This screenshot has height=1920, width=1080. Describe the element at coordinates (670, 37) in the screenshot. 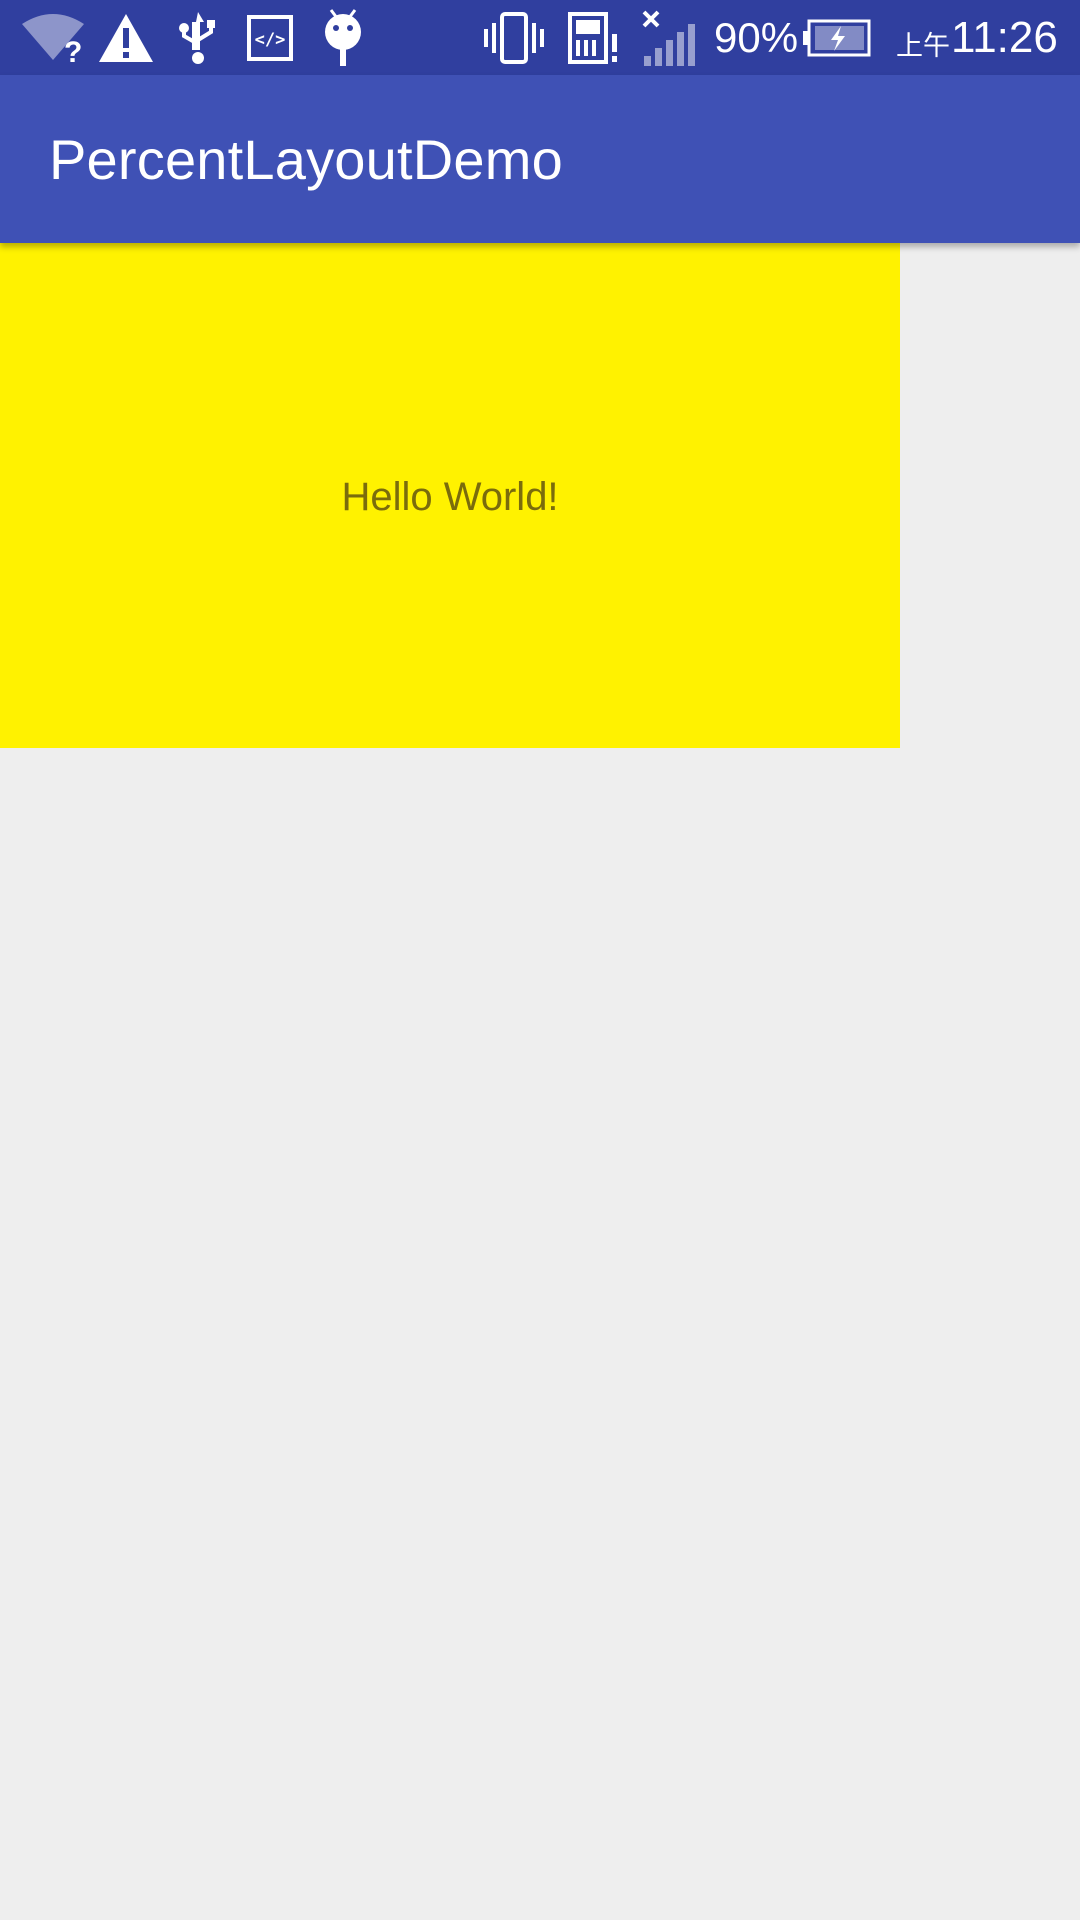

I see `signal-no-service-icon` at that location.